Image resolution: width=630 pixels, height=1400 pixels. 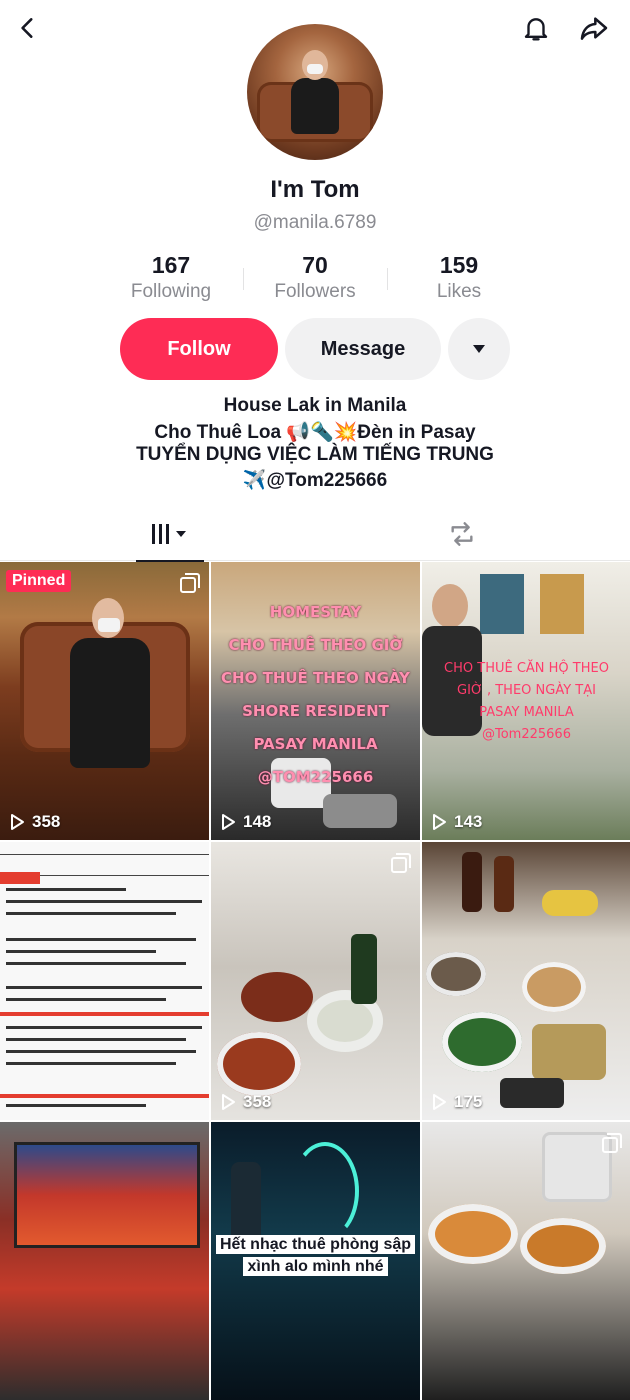 I want to click on likes-count: 159, so click(x=459, y=265).